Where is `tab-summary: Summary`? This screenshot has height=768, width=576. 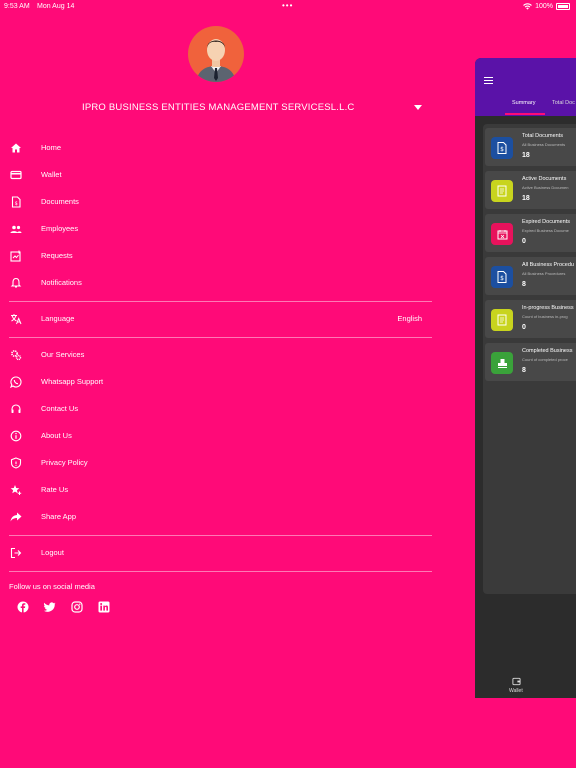
tab-summary: Summary is located at coordinates (524, 103).